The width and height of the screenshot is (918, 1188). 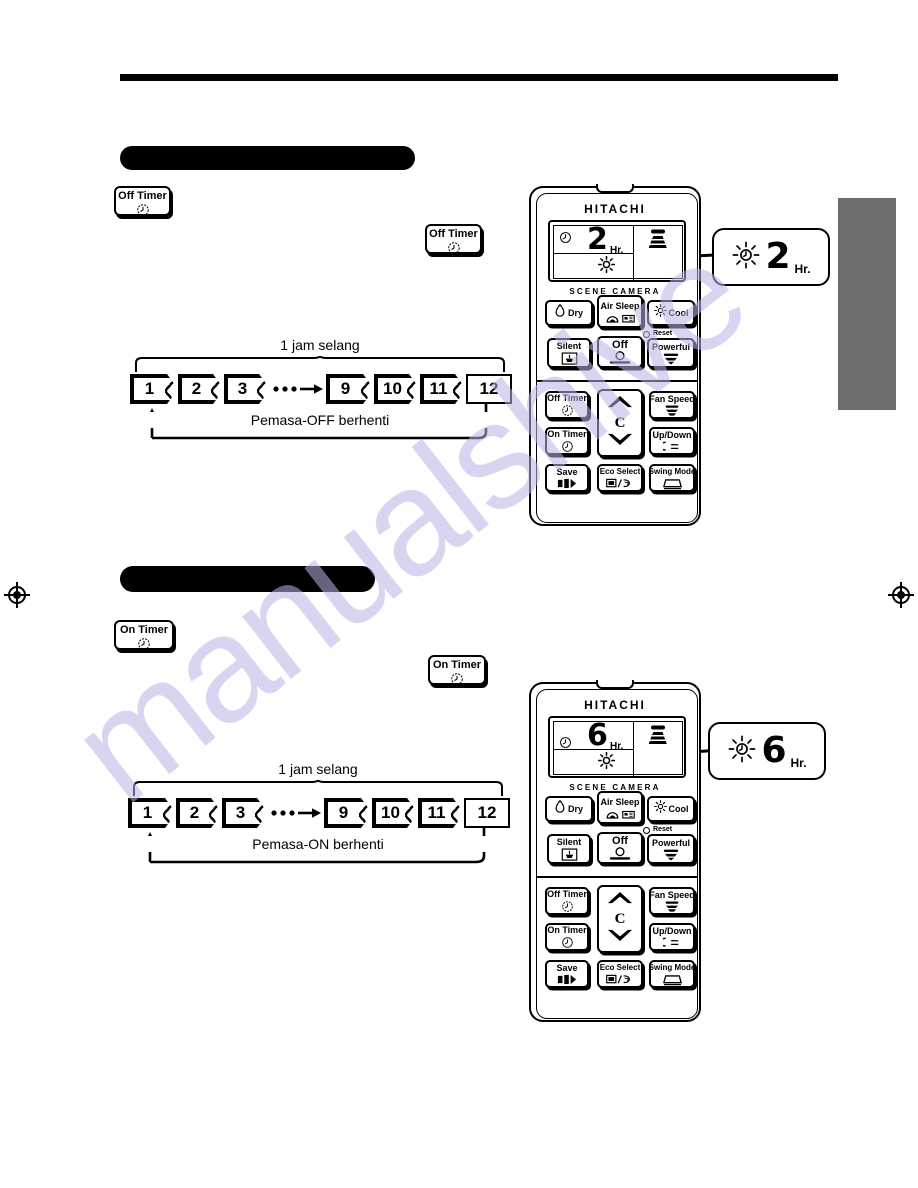 What do you see at coordinates (142, 201) in the screenshot?
I see `key-badge-off-timer-primary: Off Timer` at bounding box center [142, 201].